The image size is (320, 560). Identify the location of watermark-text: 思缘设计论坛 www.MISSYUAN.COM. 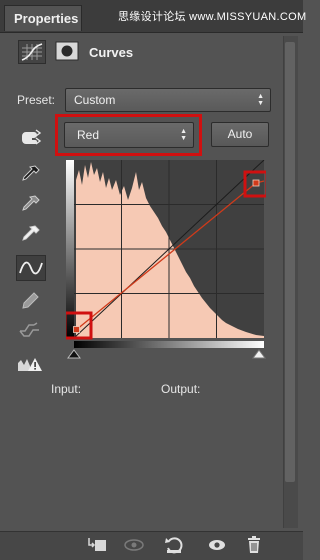
(212, 17).